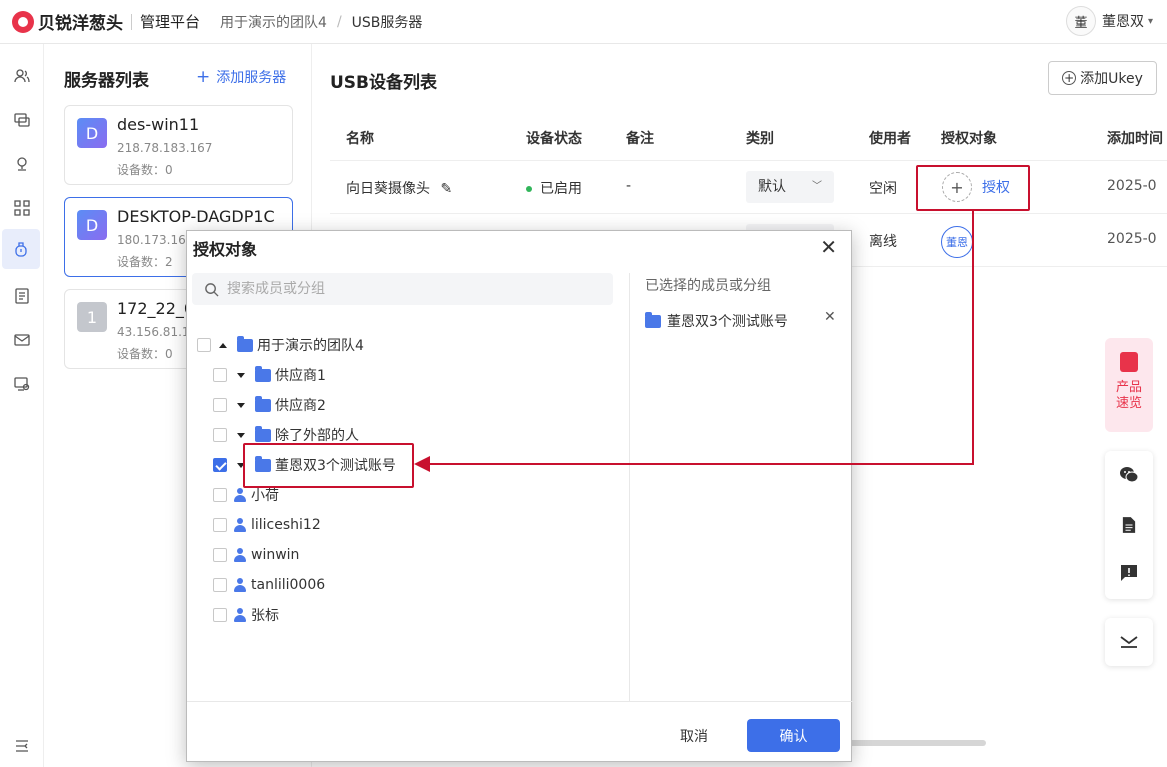  What do you see at coordinates (22, 76) in the screenshot?
I see `nav-members-icon` at bounding box center [22, 76].